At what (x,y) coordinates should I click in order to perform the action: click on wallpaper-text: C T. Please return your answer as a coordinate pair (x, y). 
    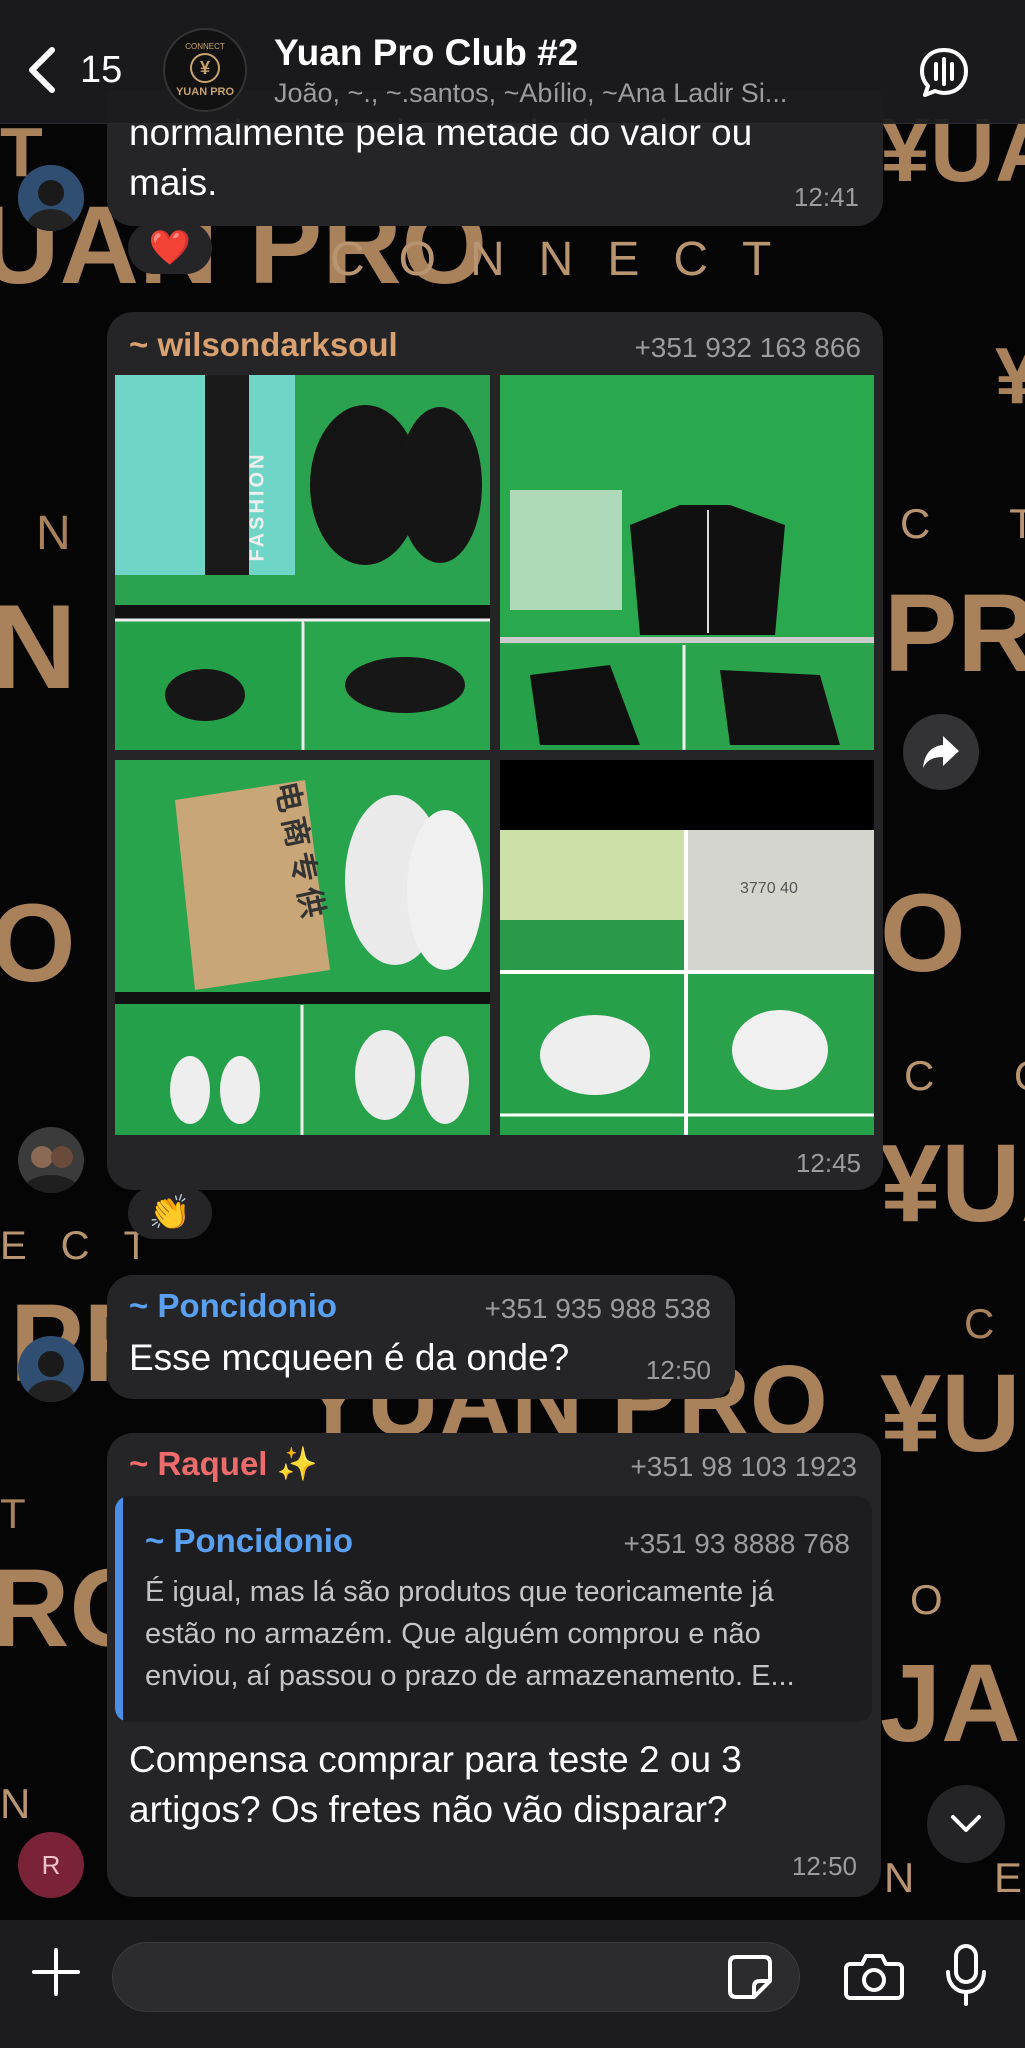
    Looking at the image, I should click on (962, 523).